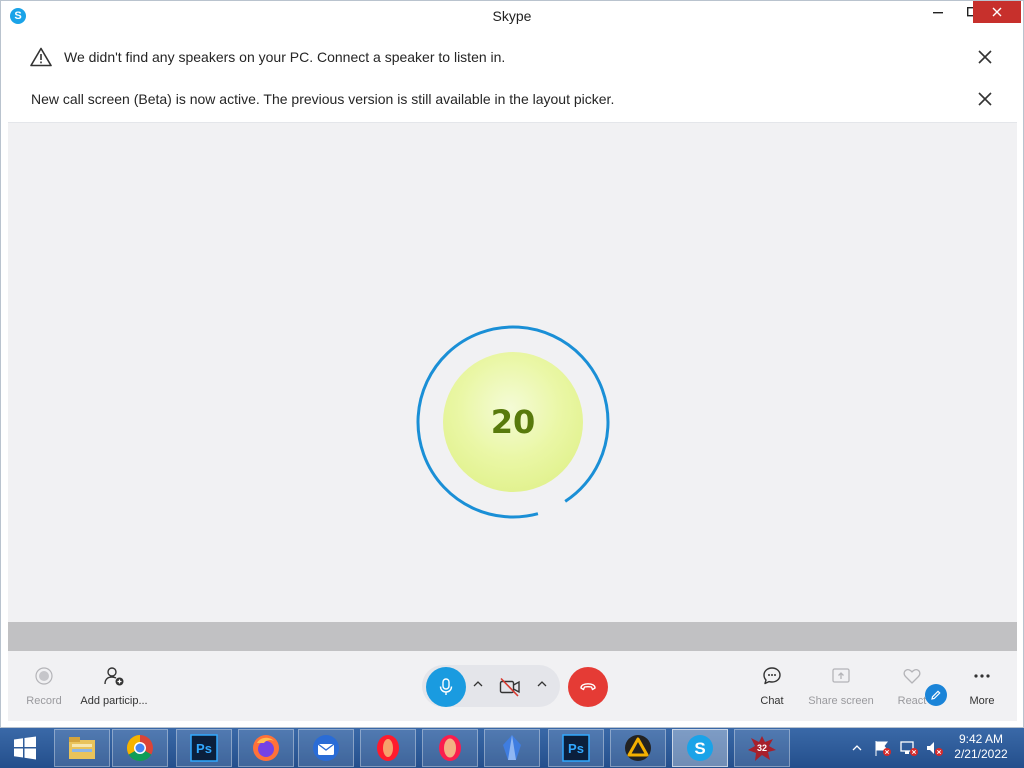 This screenshot has width=1024, height=768. Describe the element at coordinates (41, 57) in the screenshot. I see `warning-icon` at that location.